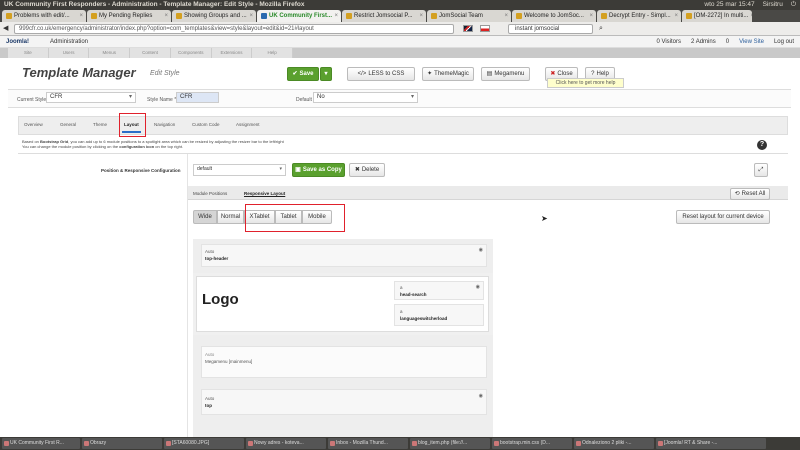  I want to click on menu-extensions: Extensions, so click(232, 53).